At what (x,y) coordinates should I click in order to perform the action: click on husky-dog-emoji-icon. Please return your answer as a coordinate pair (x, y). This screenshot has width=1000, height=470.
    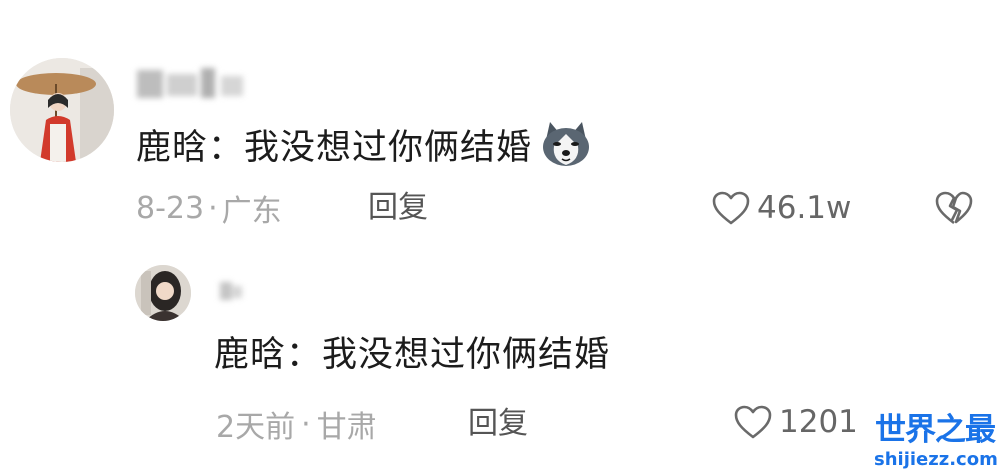
    Looking at the image, I should click on (566, 144).